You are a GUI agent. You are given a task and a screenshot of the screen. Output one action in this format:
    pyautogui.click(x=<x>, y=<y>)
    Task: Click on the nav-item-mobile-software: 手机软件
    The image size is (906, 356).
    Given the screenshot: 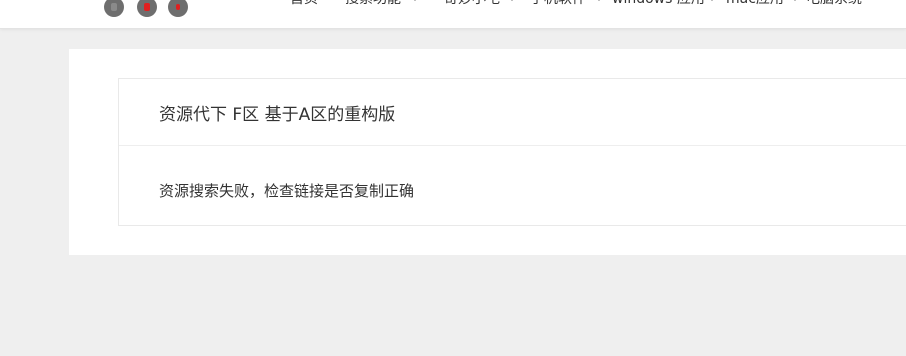 What is the action you would take?
    pyautogui.click(x=558, y=4)
    